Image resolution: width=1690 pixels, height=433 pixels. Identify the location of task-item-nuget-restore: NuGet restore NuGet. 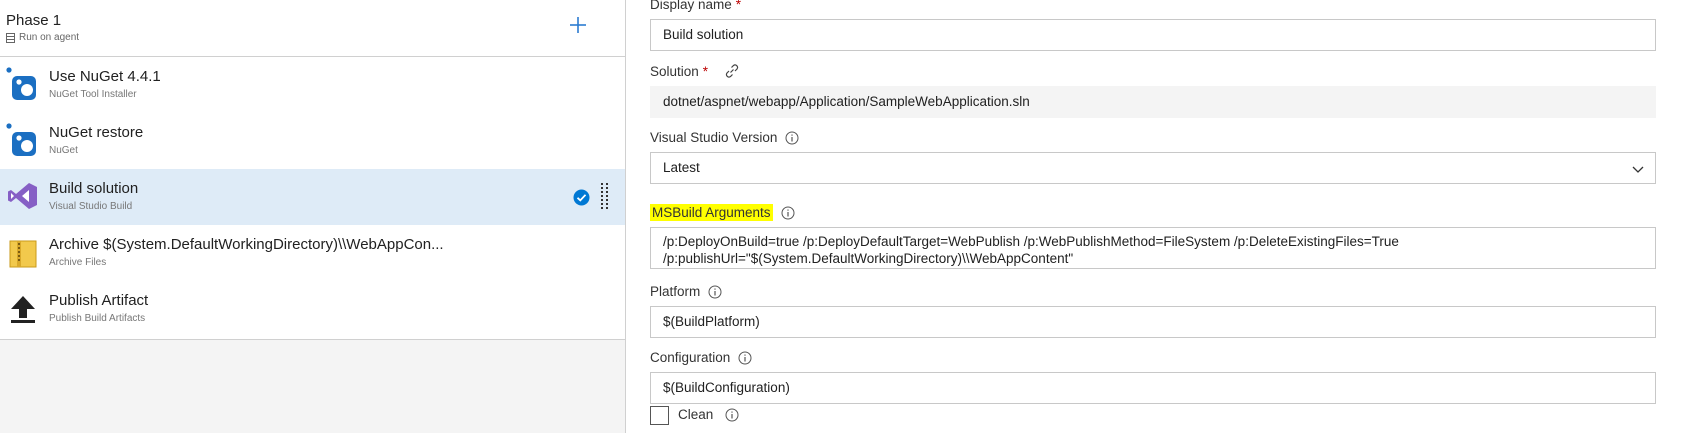
(312, 141).